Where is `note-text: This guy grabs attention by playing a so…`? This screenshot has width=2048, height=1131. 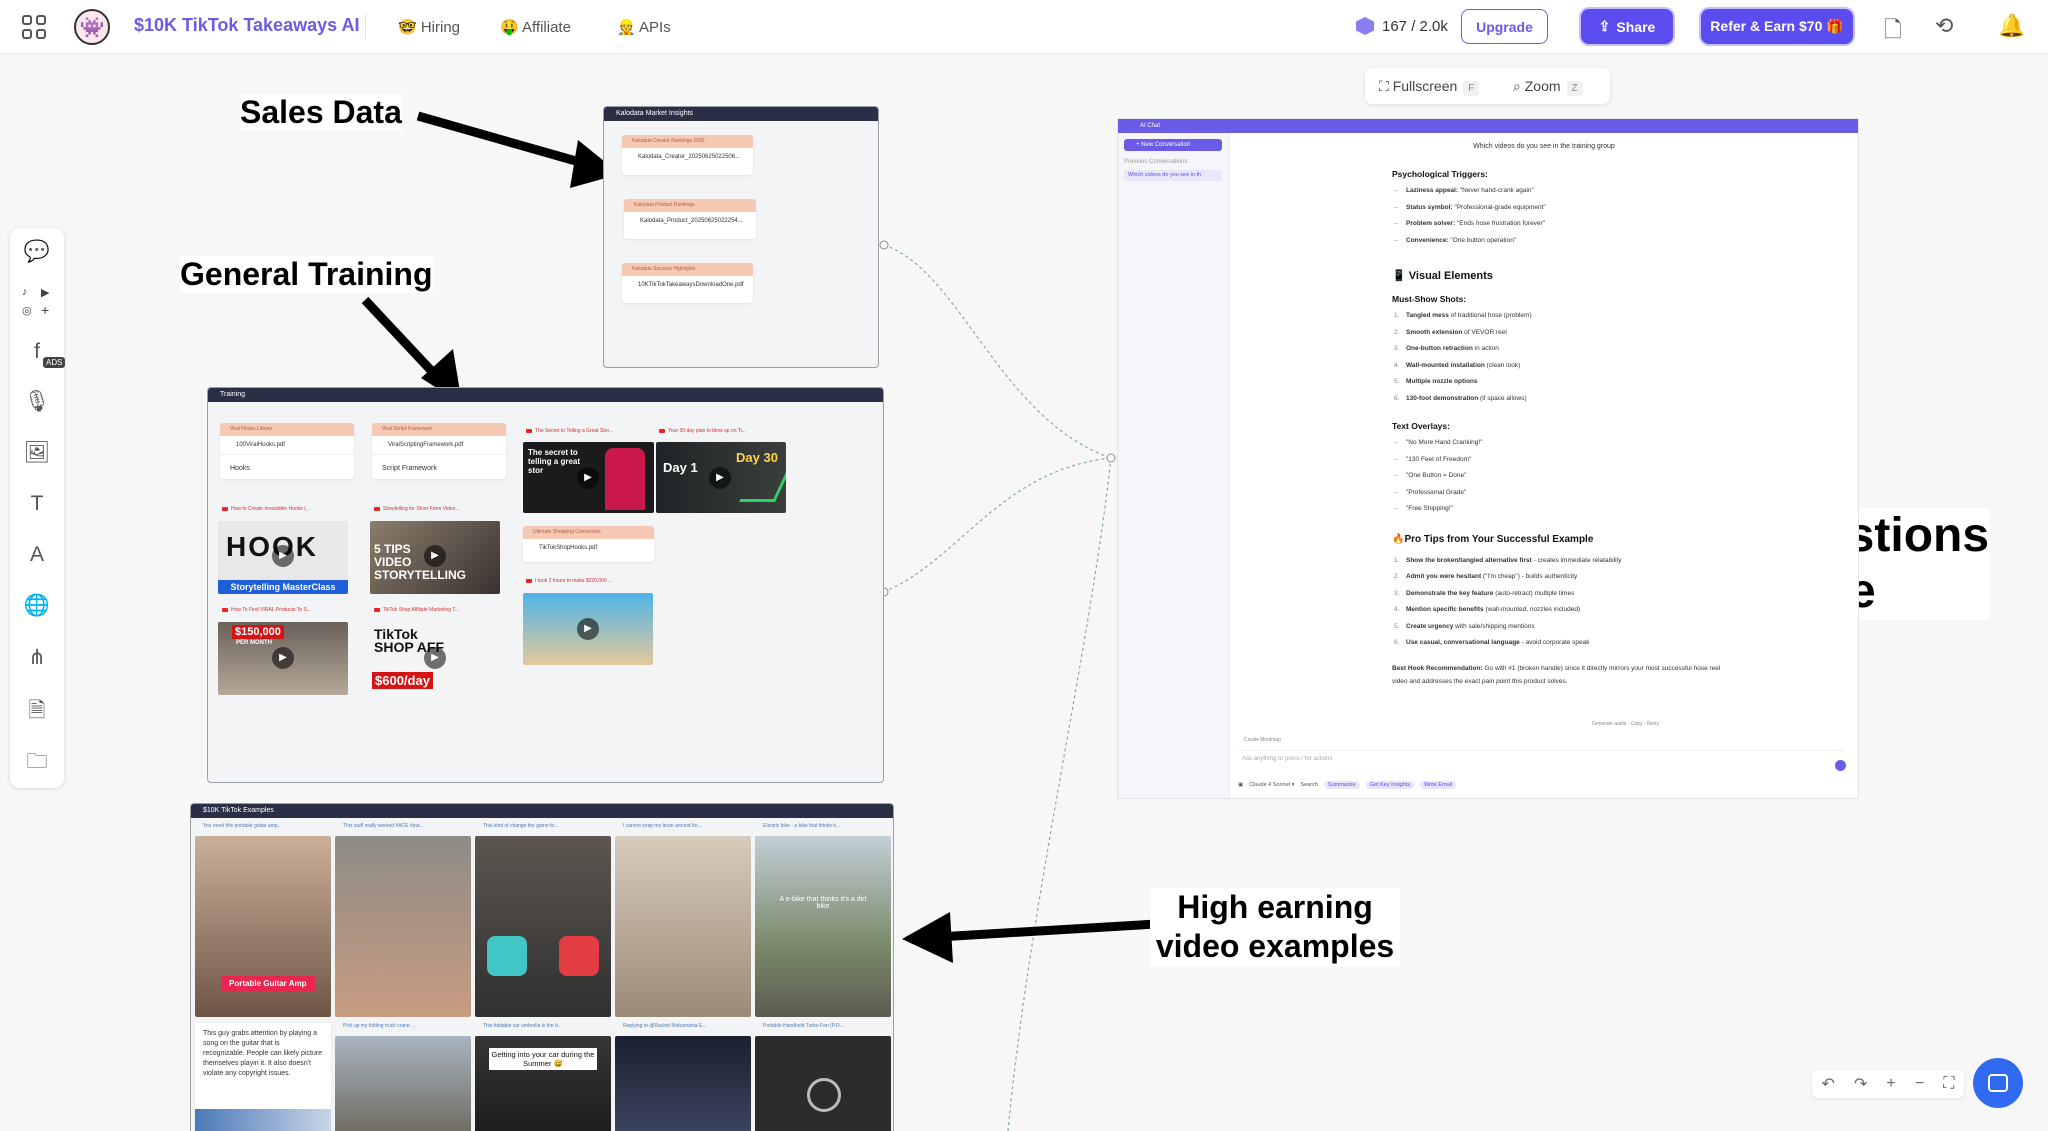 note-text: This guy grabs attention by playing a so… is located at coordinates (263, 1053).